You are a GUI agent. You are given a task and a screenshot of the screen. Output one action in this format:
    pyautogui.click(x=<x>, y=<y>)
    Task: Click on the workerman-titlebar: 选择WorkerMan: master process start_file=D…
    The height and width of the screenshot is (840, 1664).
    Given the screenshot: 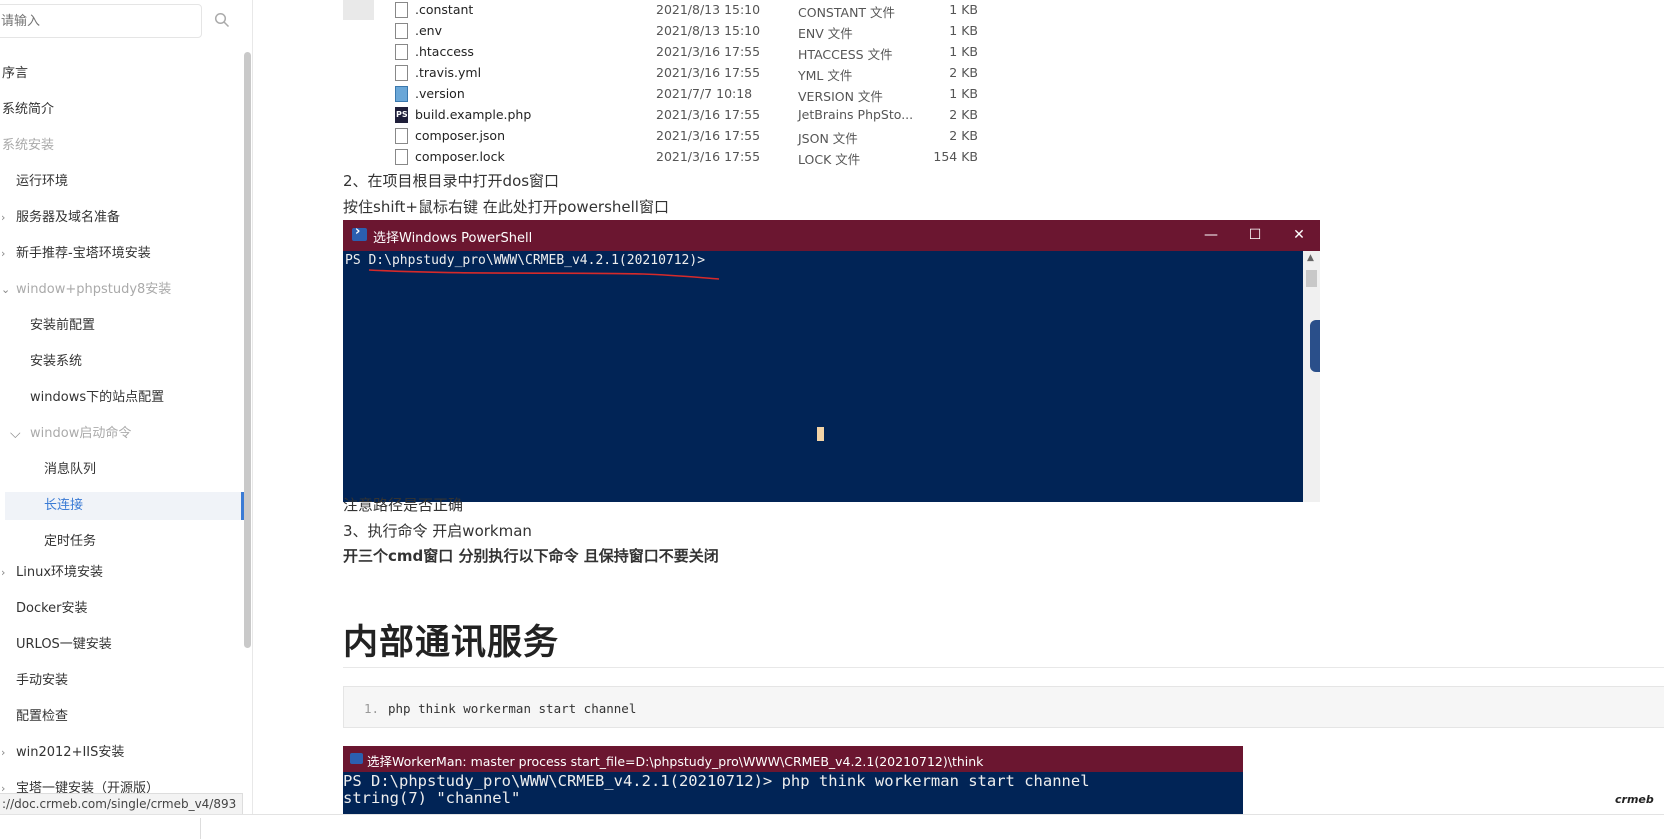 What is the action you would take?
    pyautogui.click(x=793, y=759)
    